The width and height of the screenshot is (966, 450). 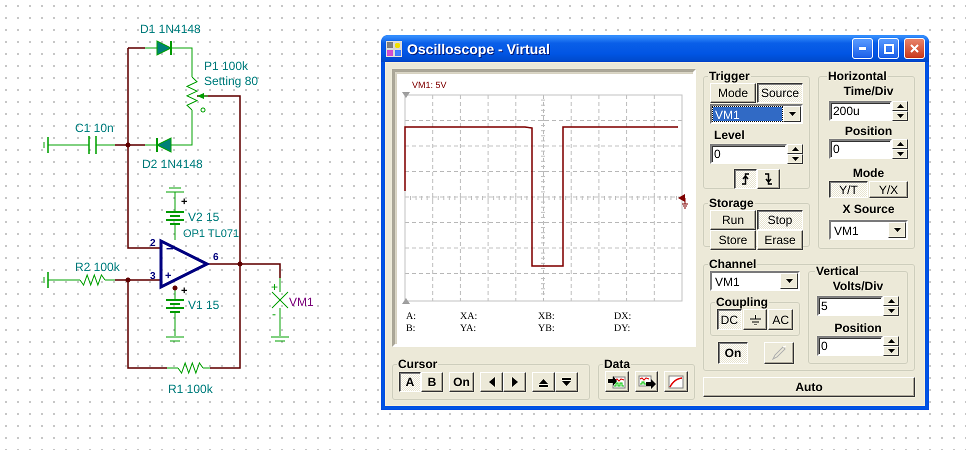 What do you see at coordinates (191, 368) in the screenshot?
I see `resistor-symbol` at bounding box center [191, 368].